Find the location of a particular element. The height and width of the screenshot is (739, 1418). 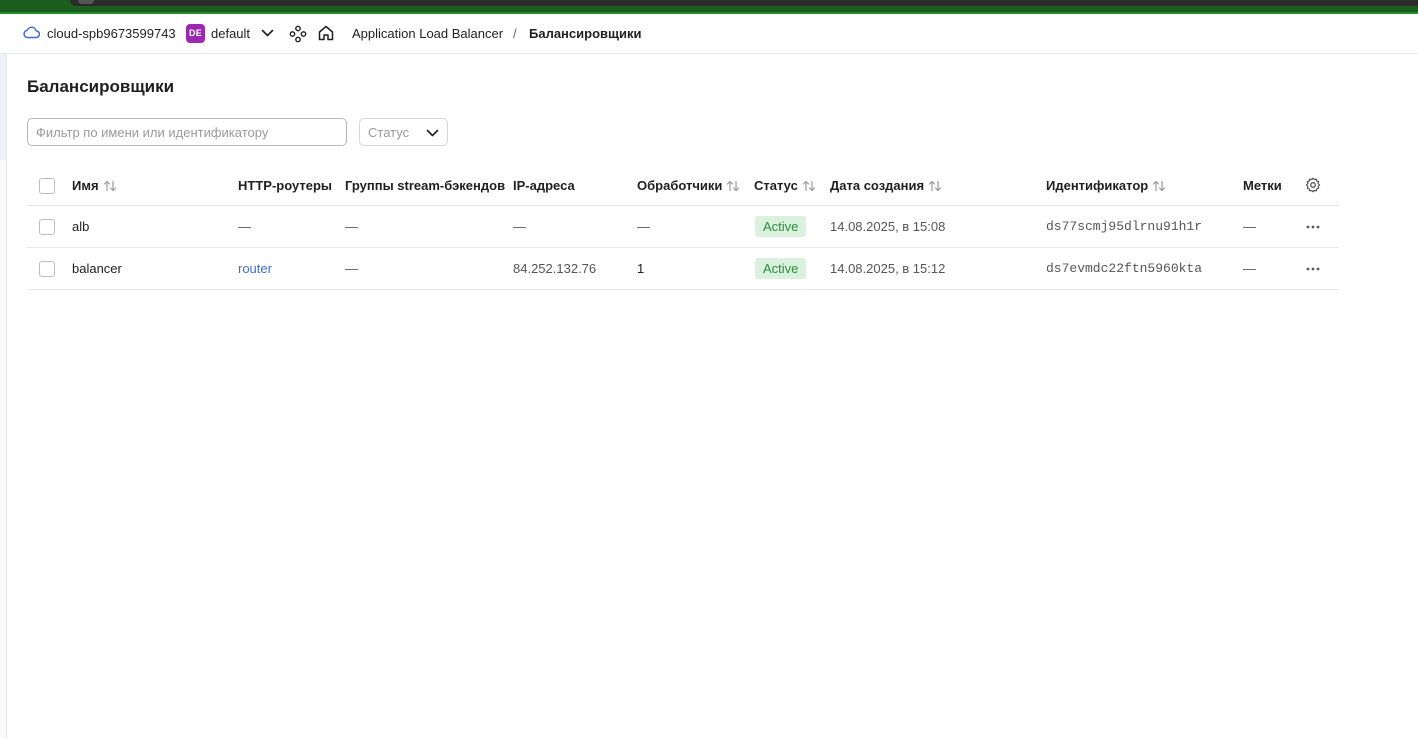

browser-tabbar is located at coordinates (744, 3).